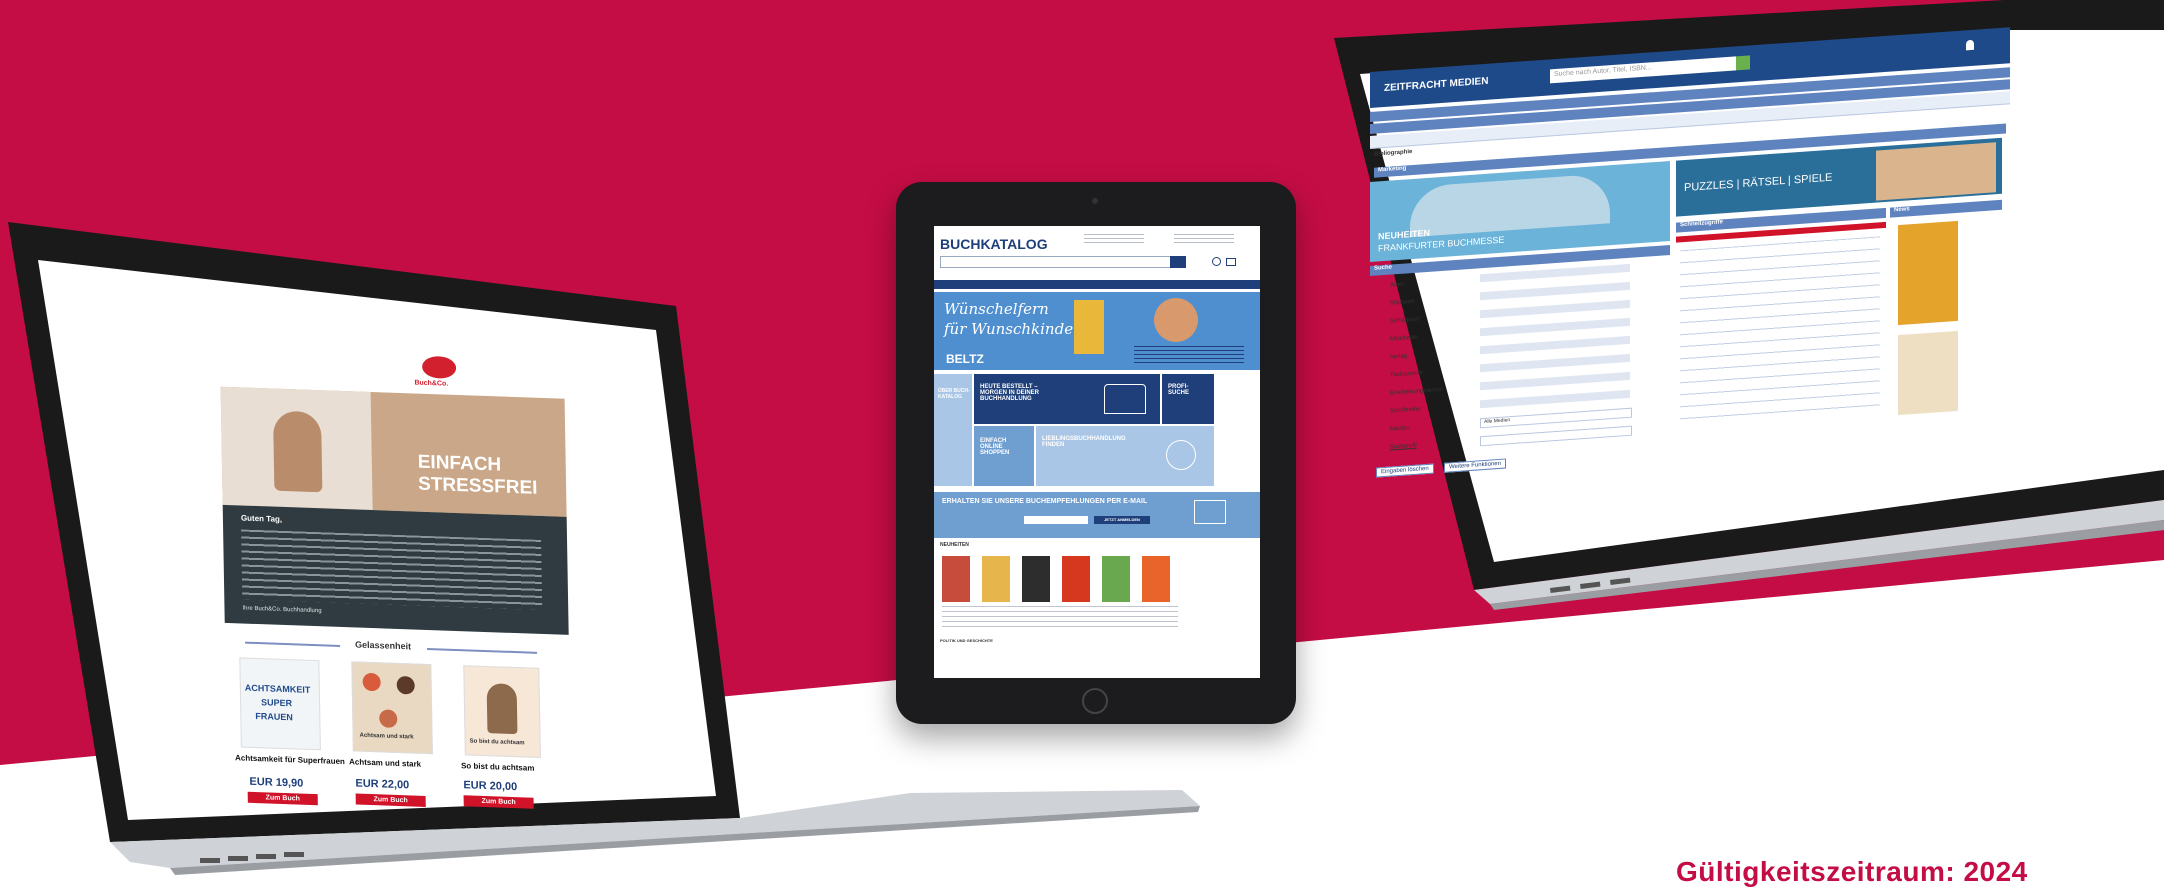  I want to click on zm-search-button, so click(1743, 63).